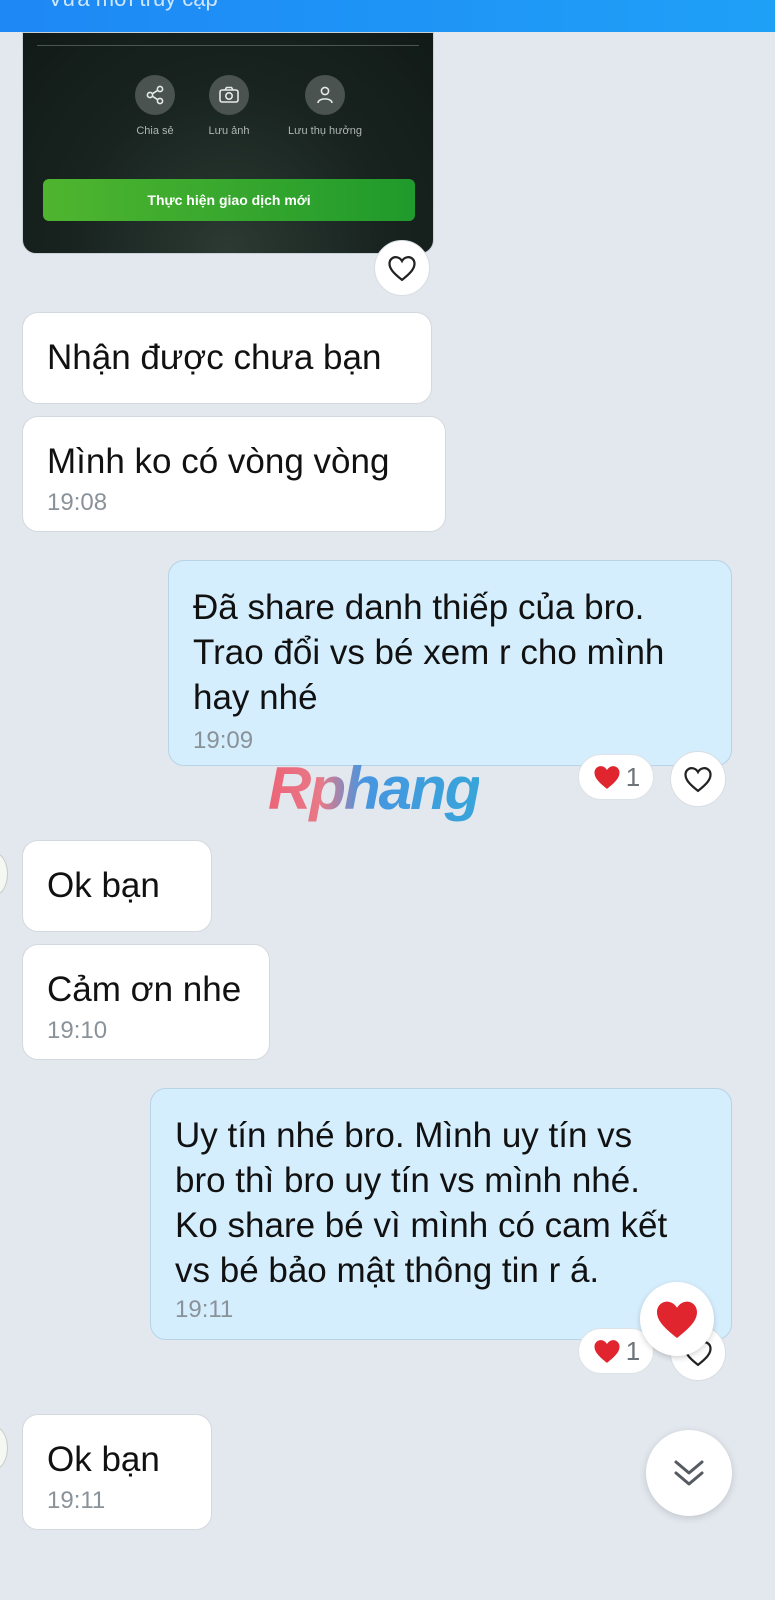  What do you see at coordinates (77, 1030) in the screenshot?
I see `message-time: 19:10` at bounding box center [77, 1030].